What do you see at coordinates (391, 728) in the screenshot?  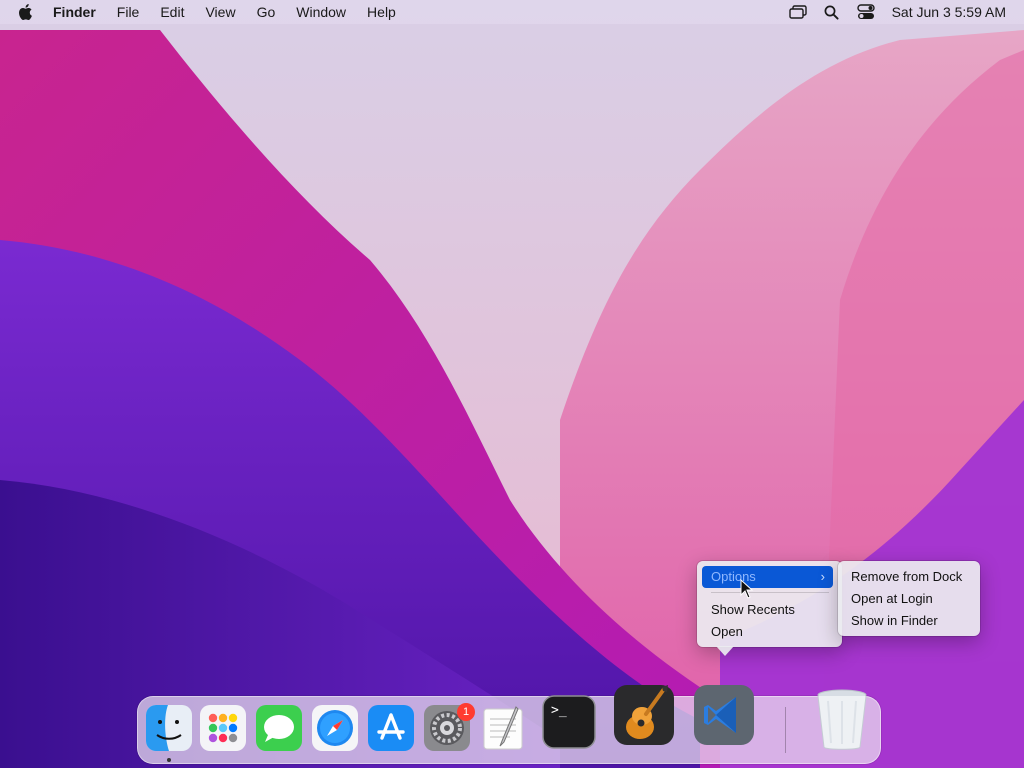 I see `app-store-icon` at bounding box center [391, 728].